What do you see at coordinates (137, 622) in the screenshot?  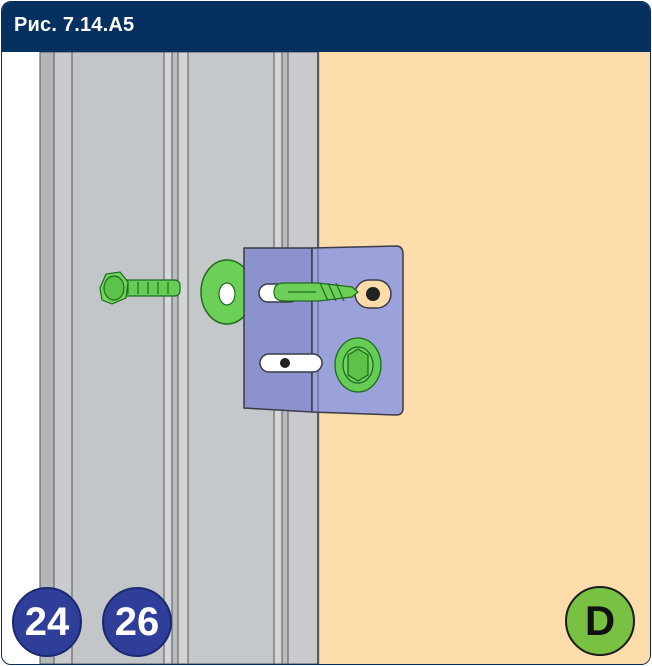 I see `part-badge-26: 26` at bounding box center [137, 622].